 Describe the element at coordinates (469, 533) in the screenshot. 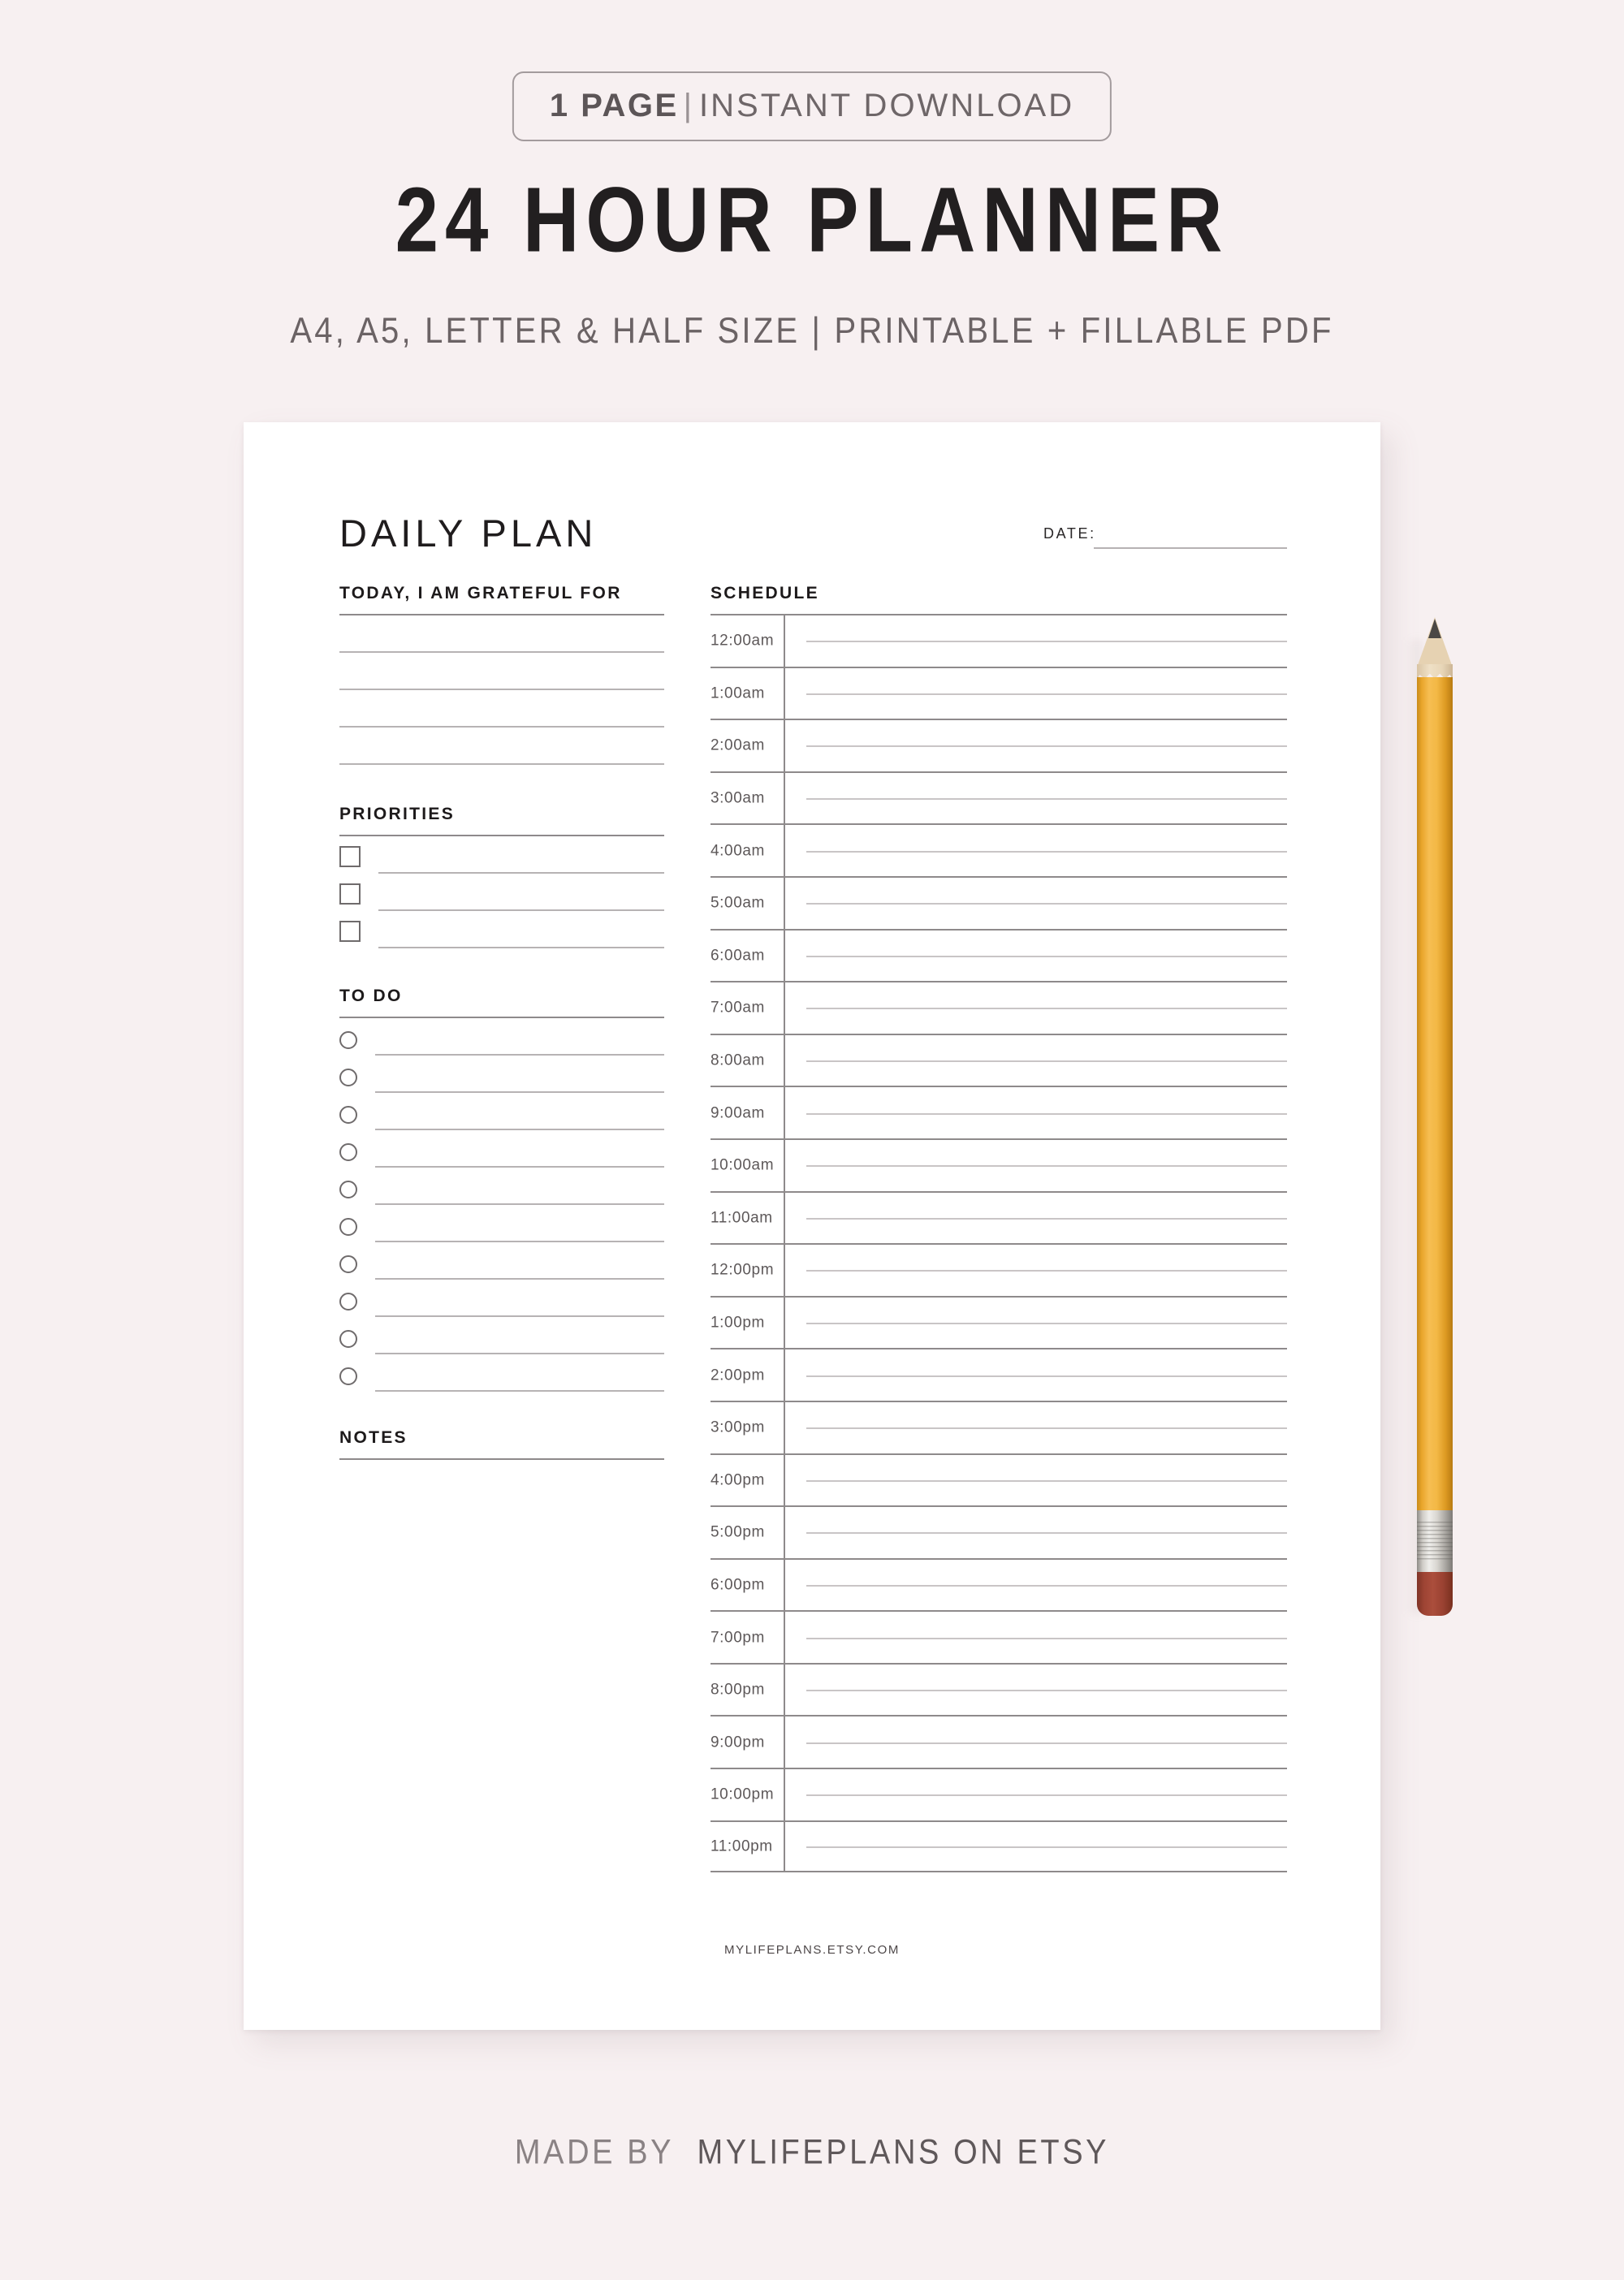

I see `plan-page-title: DAILY PLAN` at that location.